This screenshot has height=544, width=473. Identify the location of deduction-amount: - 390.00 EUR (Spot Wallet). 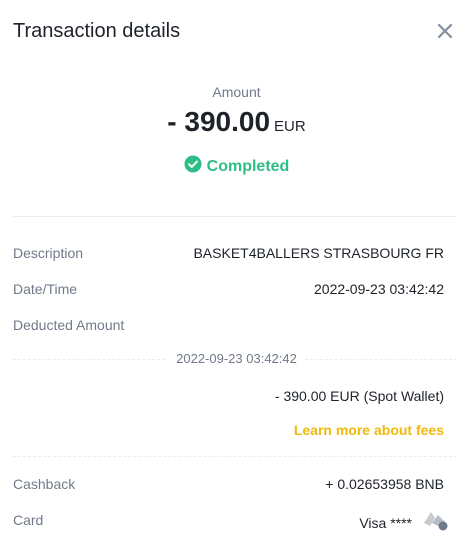
(359, 396).